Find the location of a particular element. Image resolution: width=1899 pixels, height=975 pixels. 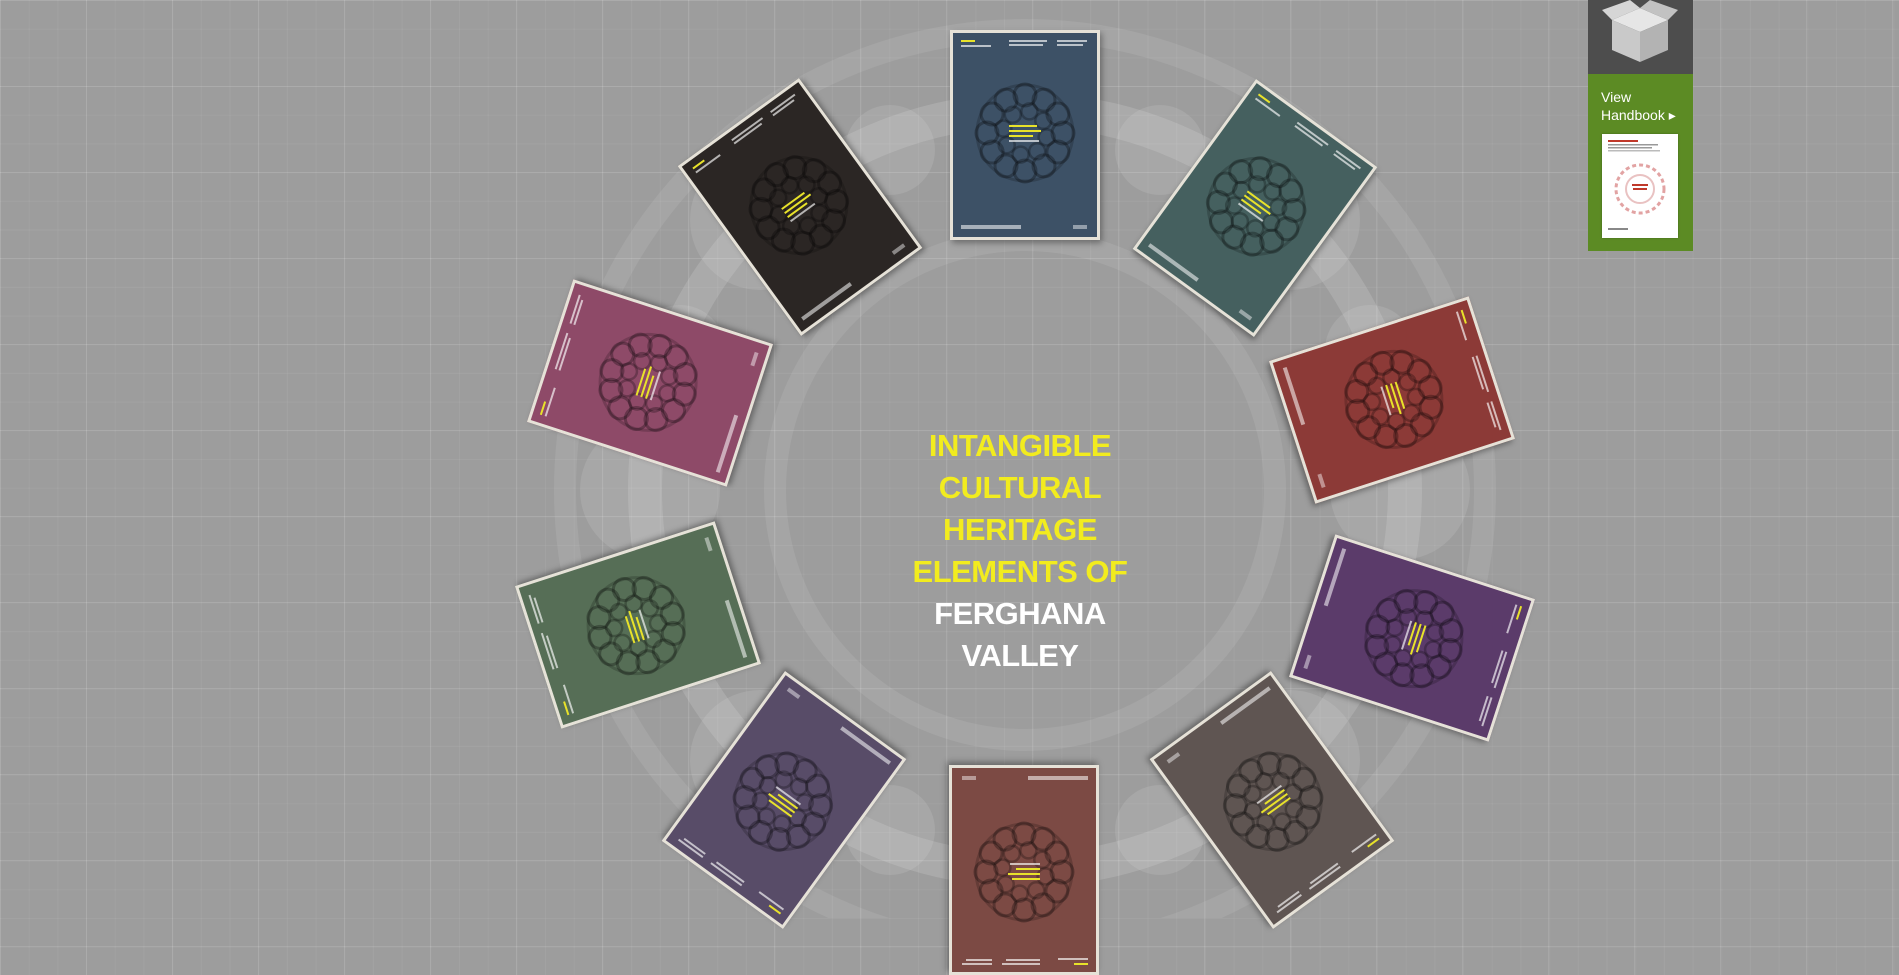

title-line: VALLEY is located at coordinates (1020, 655).